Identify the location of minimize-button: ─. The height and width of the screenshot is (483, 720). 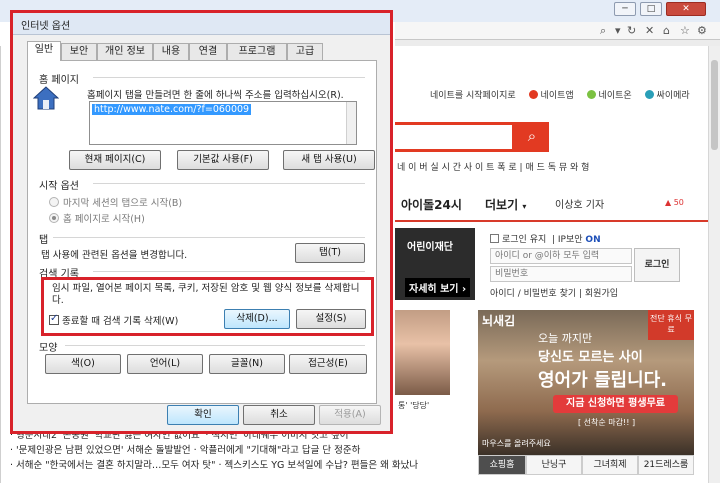
(625, 9).